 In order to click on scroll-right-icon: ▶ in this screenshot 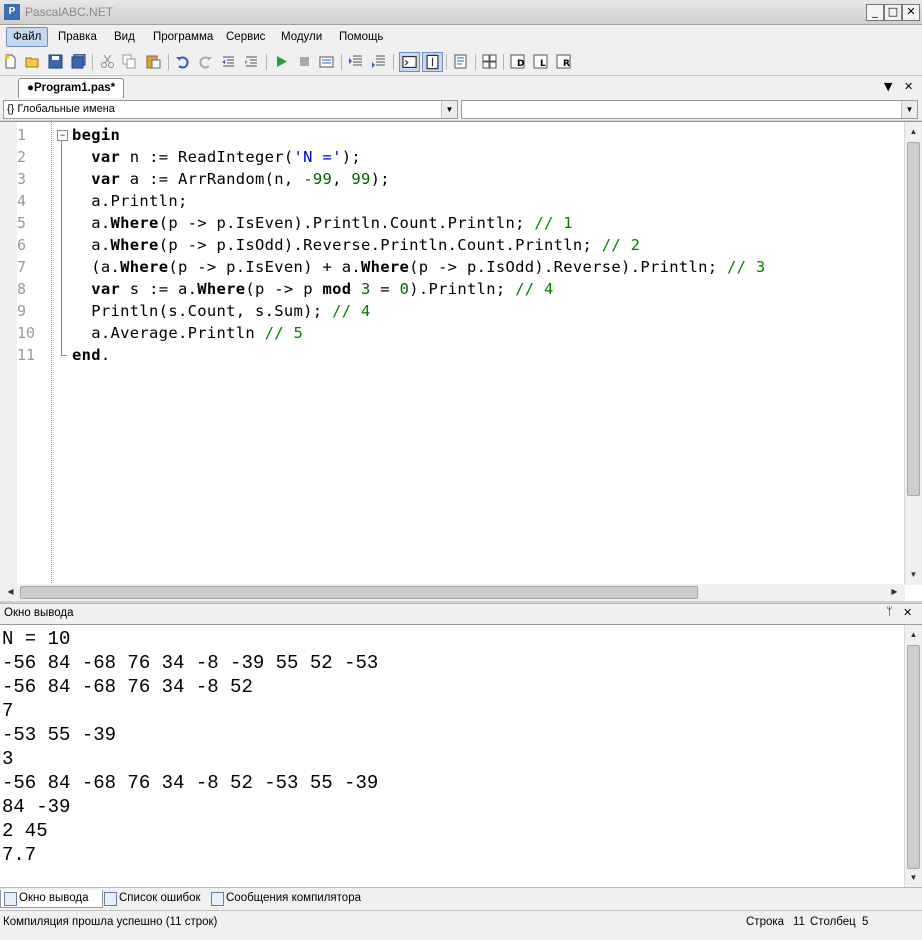, I will do `click(894, 592)`.